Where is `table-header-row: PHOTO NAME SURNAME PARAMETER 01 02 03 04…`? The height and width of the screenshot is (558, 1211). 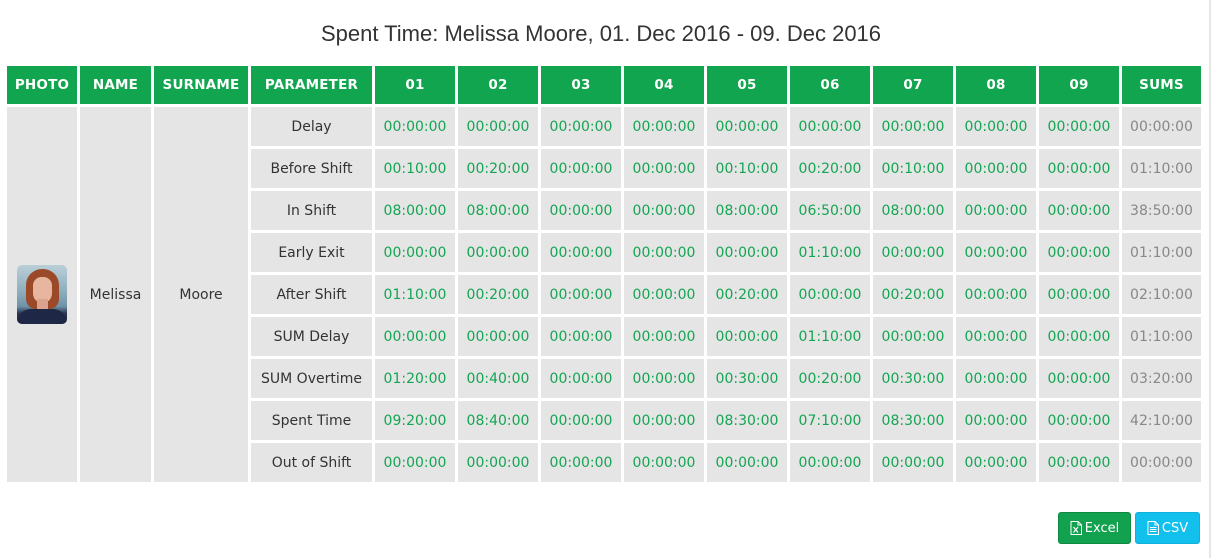 table-header-row: PHOTO NAME SURNAME PARAMETER 01 02 03 04… is located at coordinates (604, 85).